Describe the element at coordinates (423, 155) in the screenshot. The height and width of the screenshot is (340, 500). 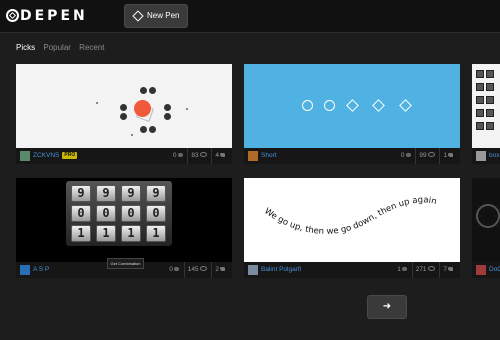
I see `views-count: 99` at that location.